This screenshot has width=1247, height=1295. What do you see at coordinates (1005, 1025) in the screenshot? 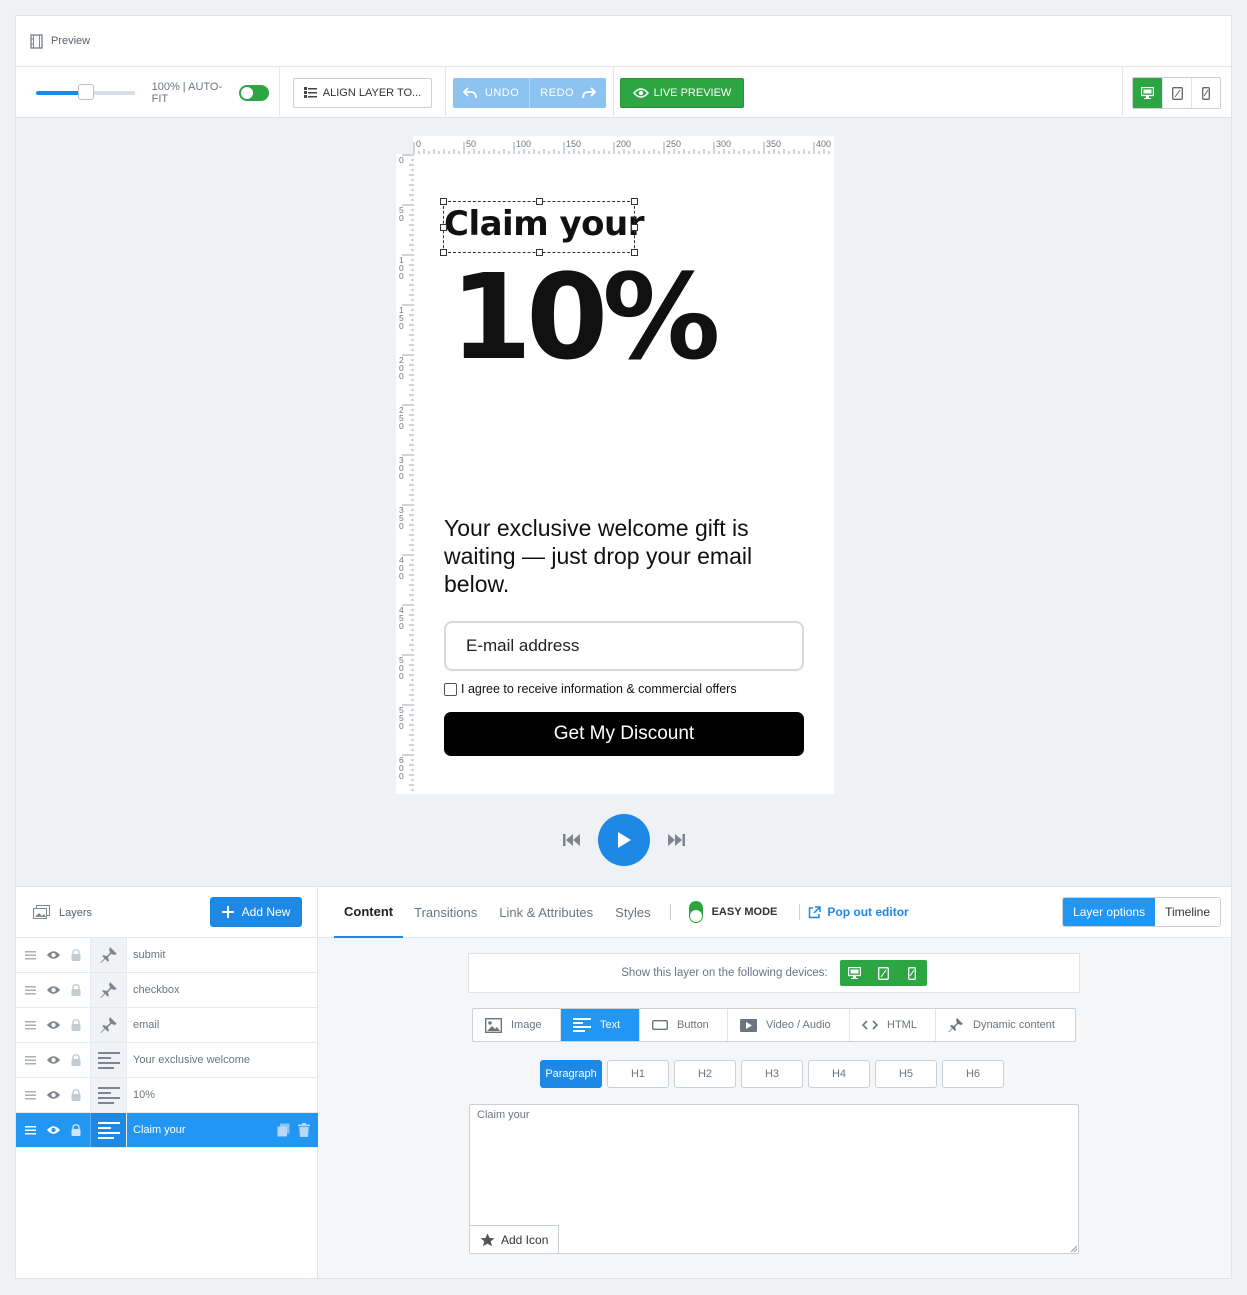
I see `type-dynamic-content-button: Dynamic content` at bounding box center [1005, 1025].